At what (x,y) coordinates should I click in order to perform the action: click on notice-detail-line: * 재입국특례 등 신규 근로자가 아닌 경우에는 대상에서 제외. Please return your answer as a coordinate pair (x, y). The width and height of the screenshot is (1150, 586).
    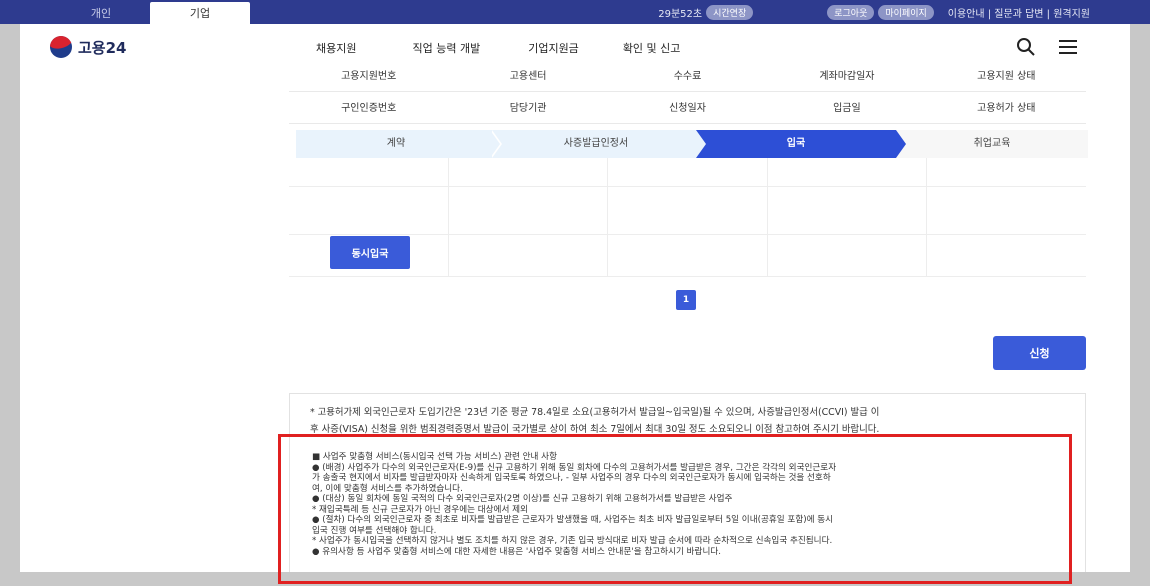
    Looking at the image, I should click on (420, 509).